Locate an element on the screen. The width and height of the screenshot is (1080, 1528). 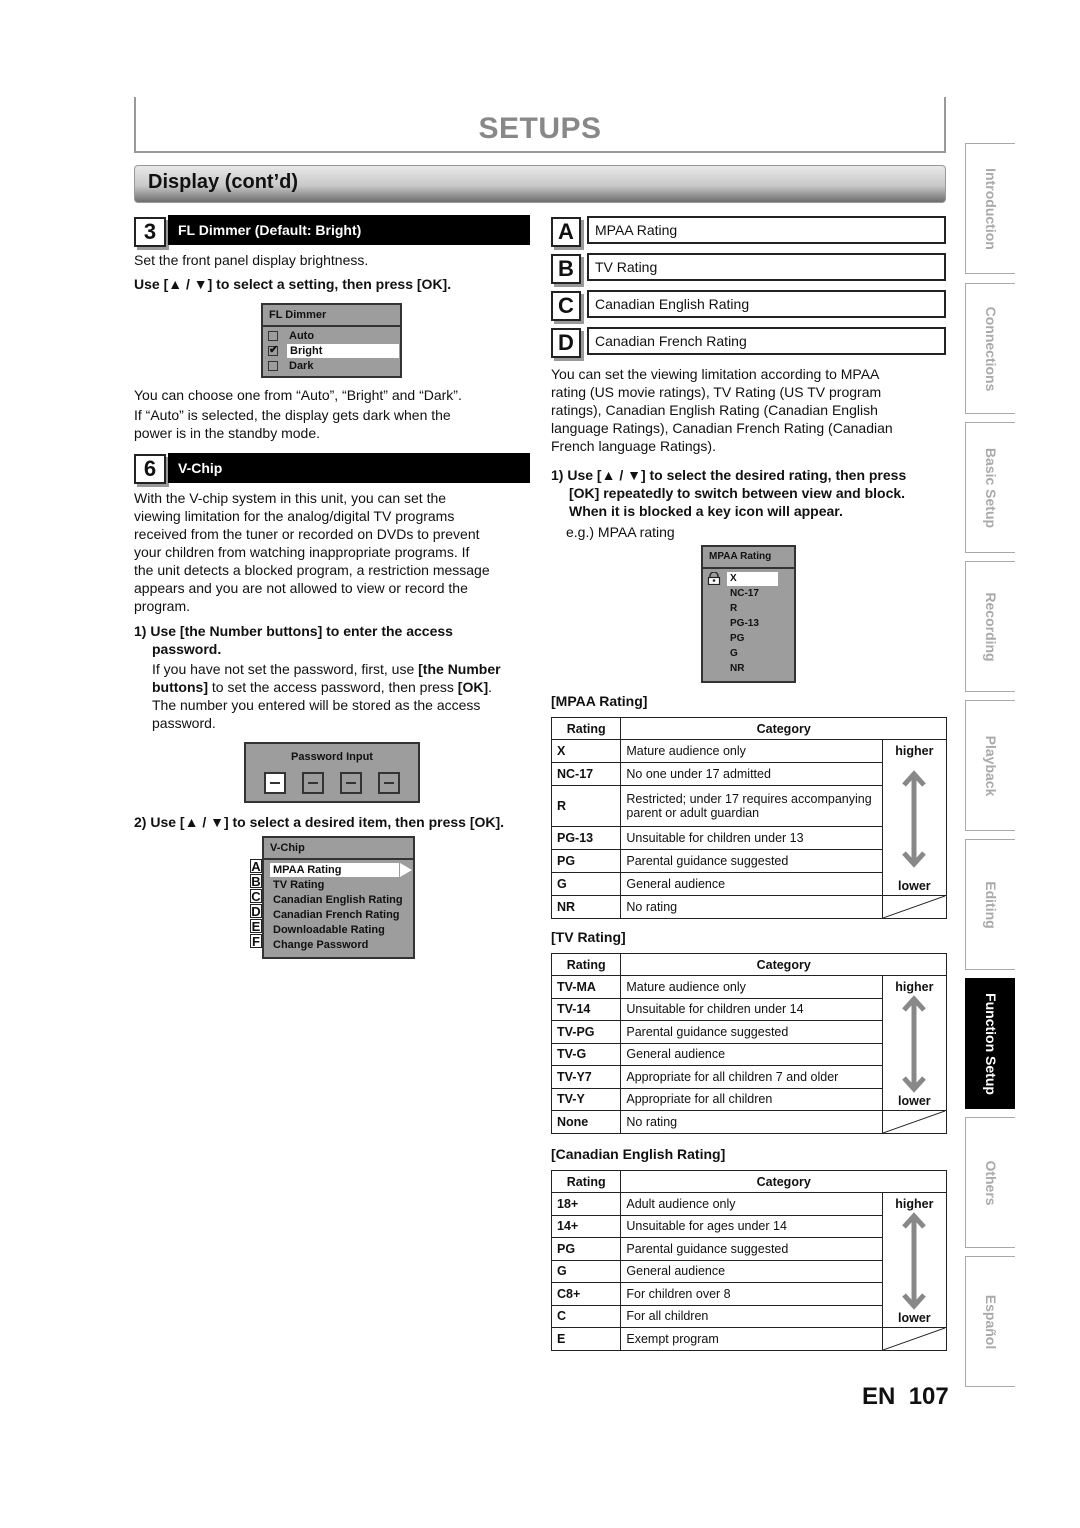
side-tab-others: Others is located at coordinates (990, 1182).